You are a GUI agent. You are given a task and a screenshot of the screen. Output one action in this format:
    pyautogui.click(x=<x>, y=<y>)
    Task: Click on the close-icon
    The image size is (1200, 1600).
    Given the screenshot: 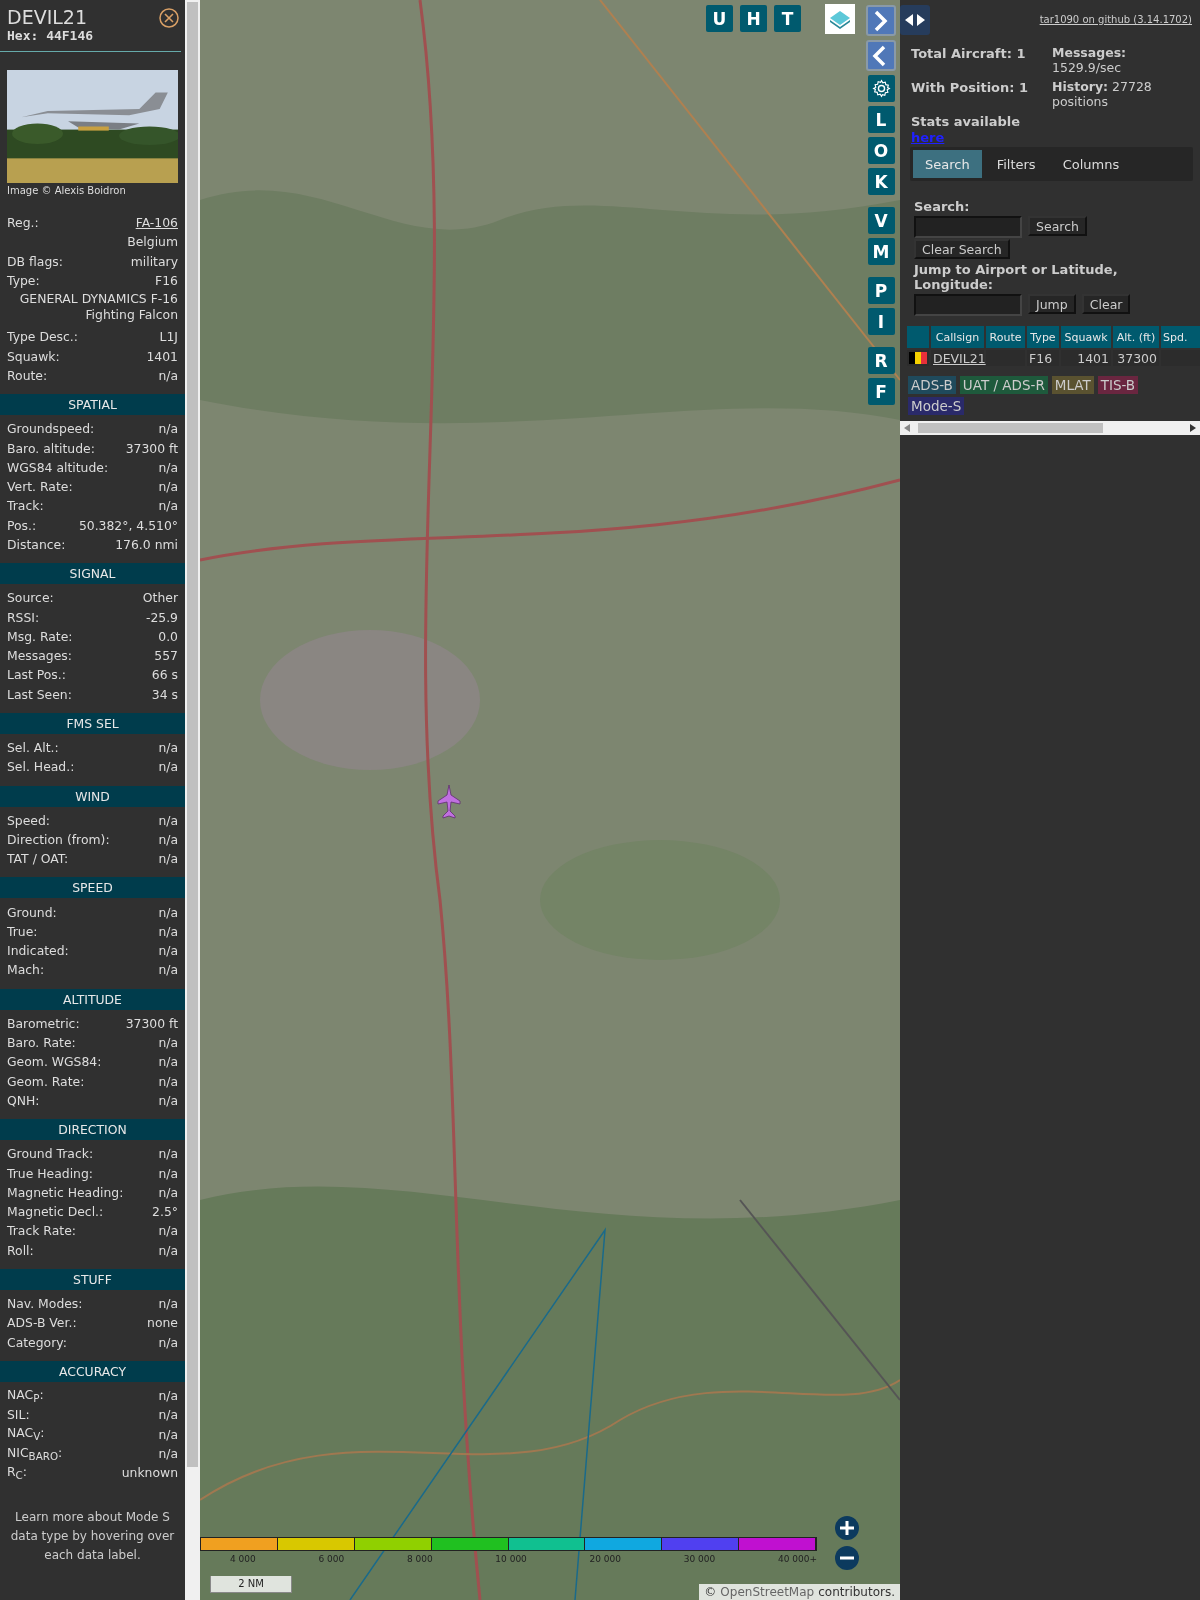 What is the action you would take?
    pyautogui.click(x=169, y=18)
    